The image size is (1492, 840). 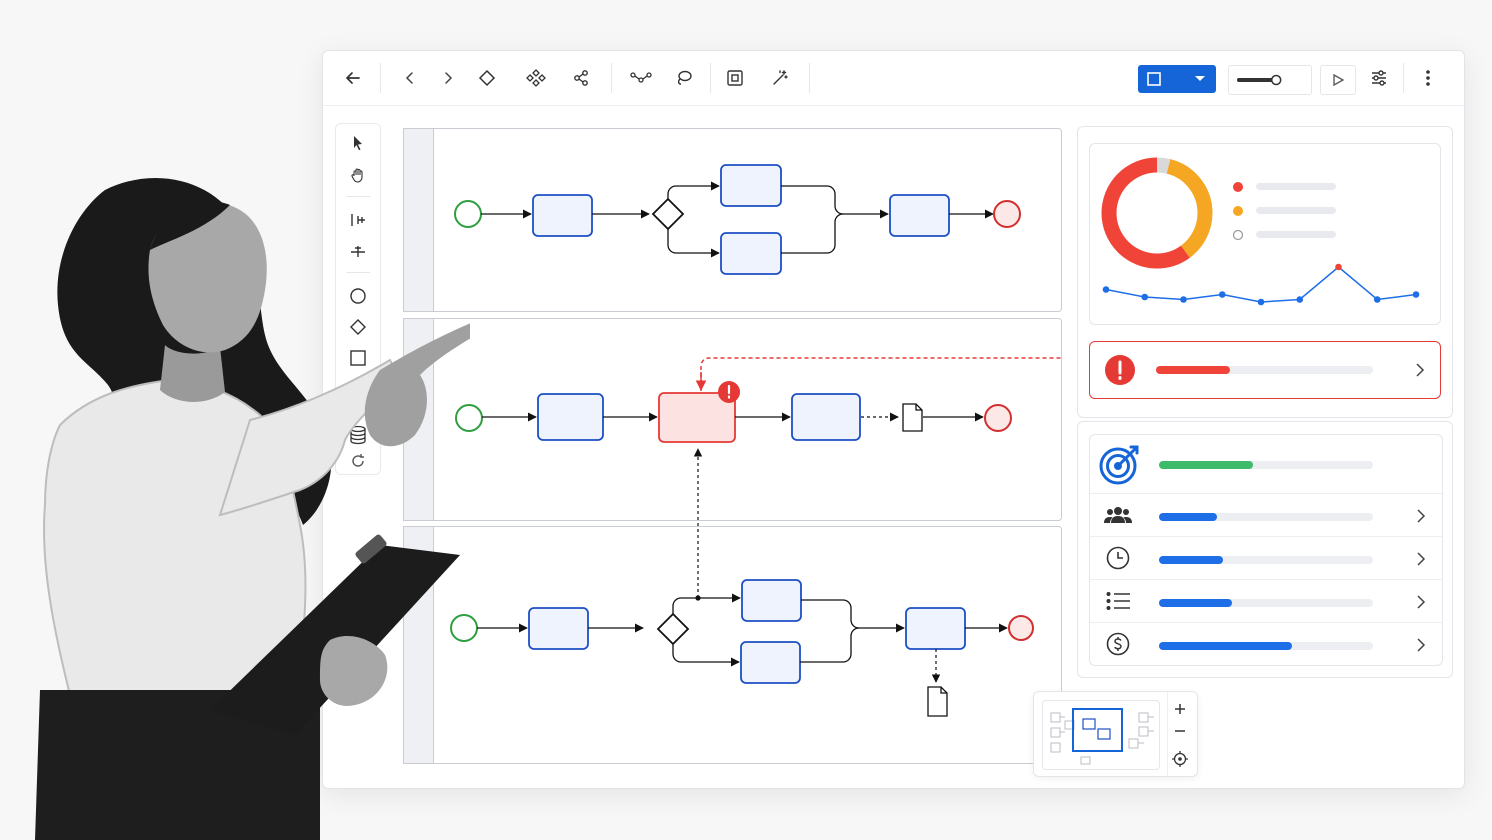 I want to click on alert-card, so click(x=1265, y=370).